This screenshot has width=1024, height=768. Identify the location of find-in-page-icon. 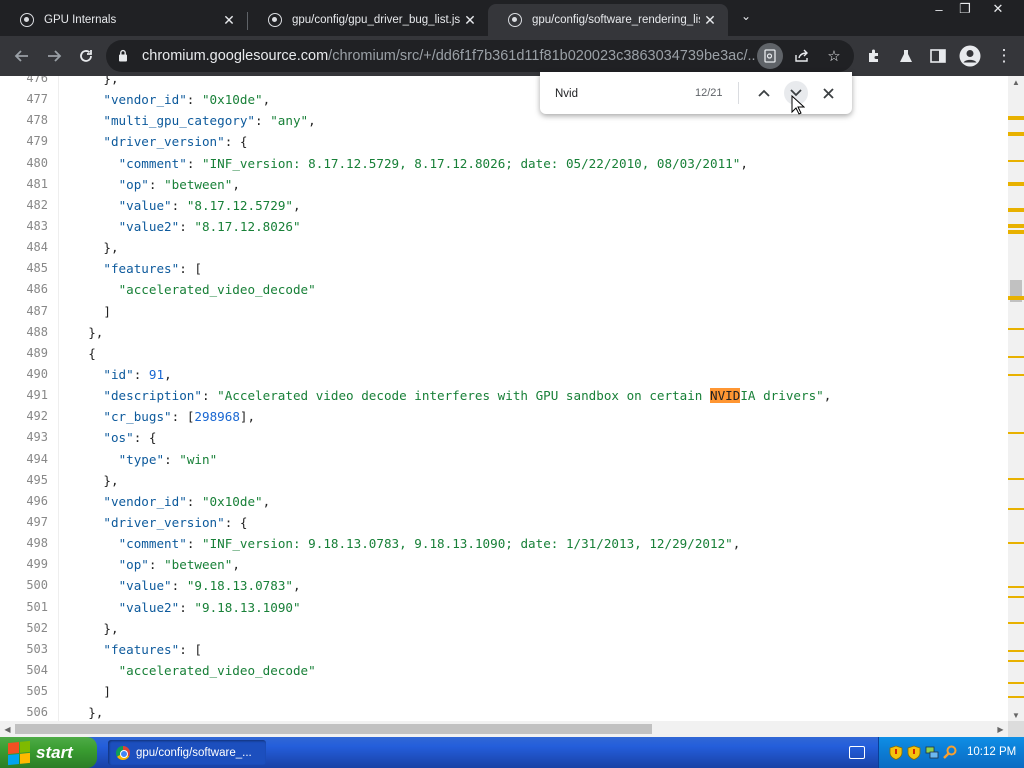
(770, 56).